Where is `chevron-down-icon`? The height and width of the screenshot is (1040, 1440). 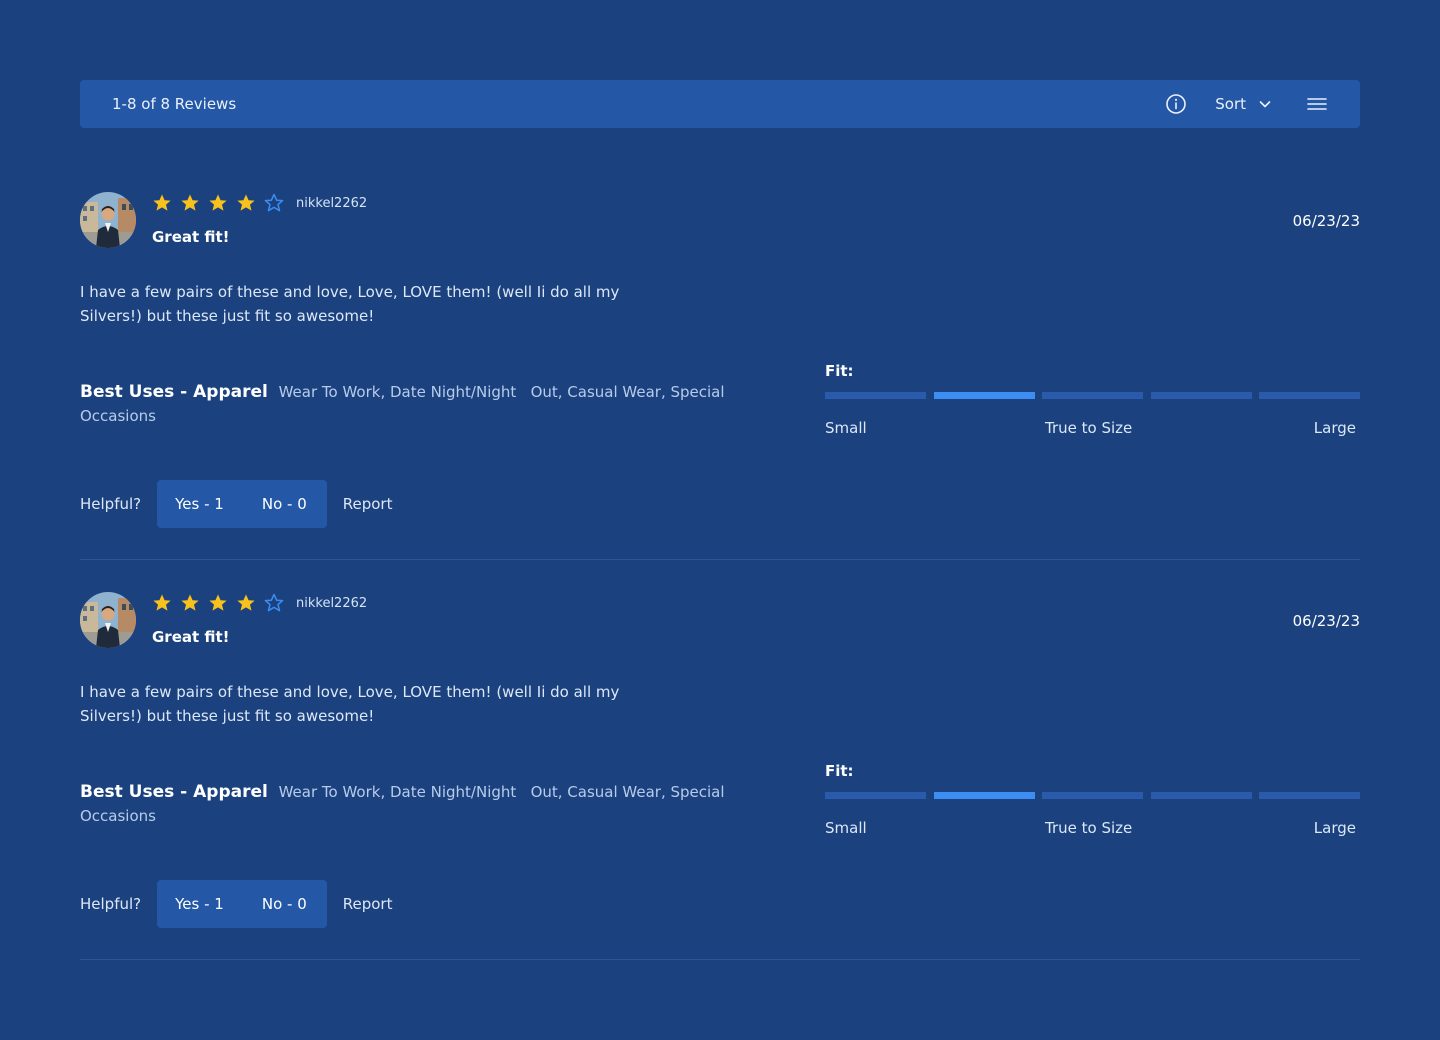
chevron-down-icon is located at coordinates (1265, 104).